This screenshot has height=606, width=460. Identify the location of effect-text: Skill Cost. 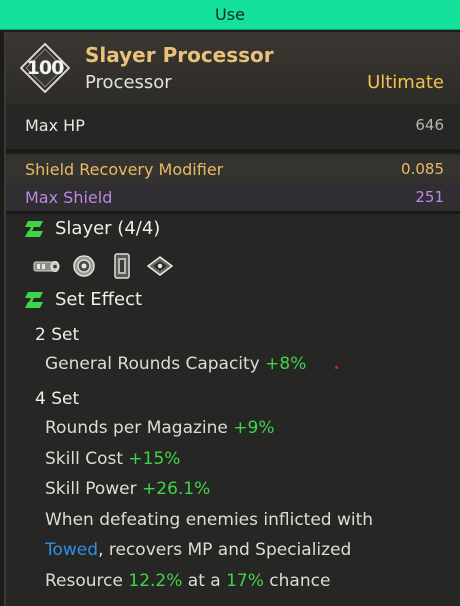
(87, 459).